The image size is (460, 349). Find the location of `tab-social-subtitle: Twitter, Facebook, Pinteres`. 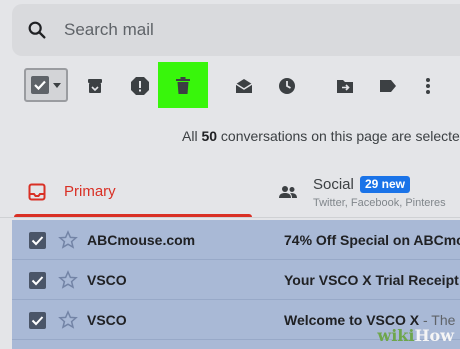

tab-social-subtitle: Twitter, Facebook, Pinteres is located at coordinates (379, 203).